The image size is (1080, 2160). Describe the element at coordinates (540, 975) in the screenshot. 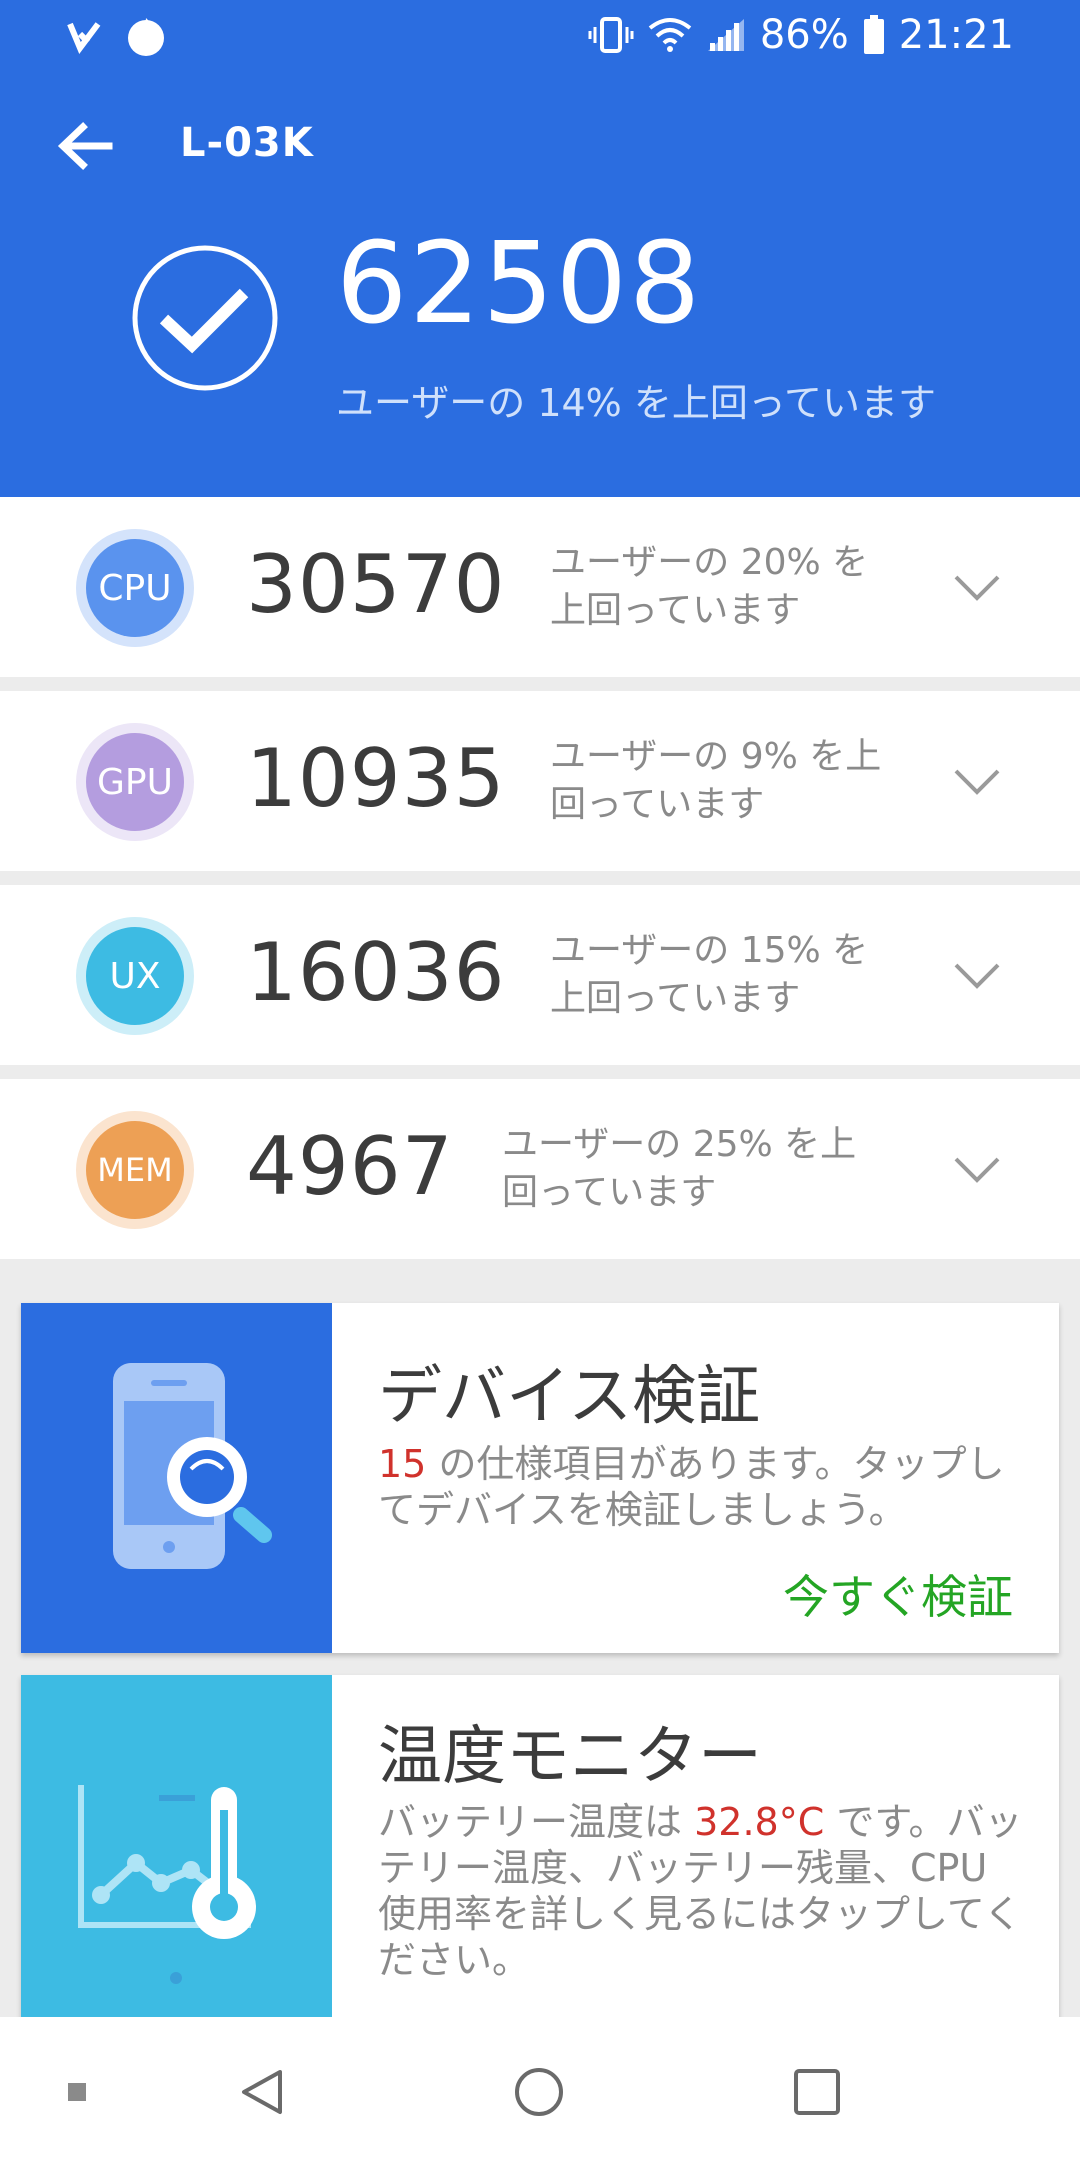

I see `result-row-ux: UX 16036 ユーザーの 15% を上回っています` at that location.